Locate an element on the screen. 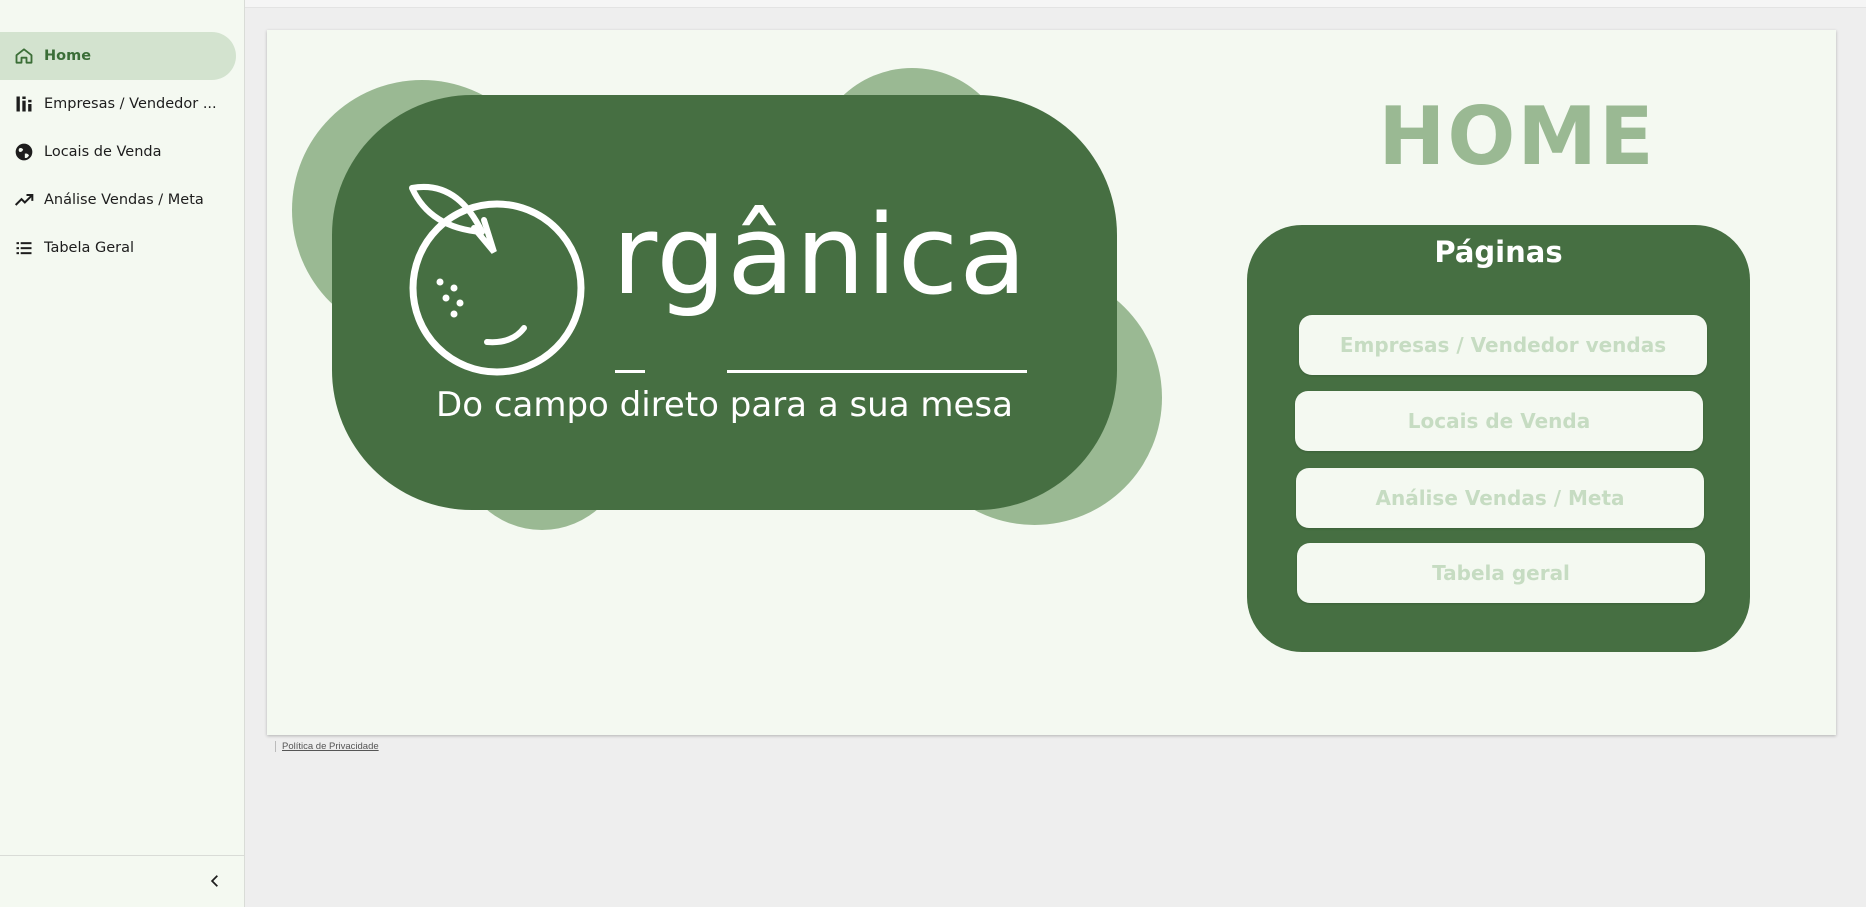  sidebar-item-label: Análise Vendas / Meta is located at coordinates (124, 200).